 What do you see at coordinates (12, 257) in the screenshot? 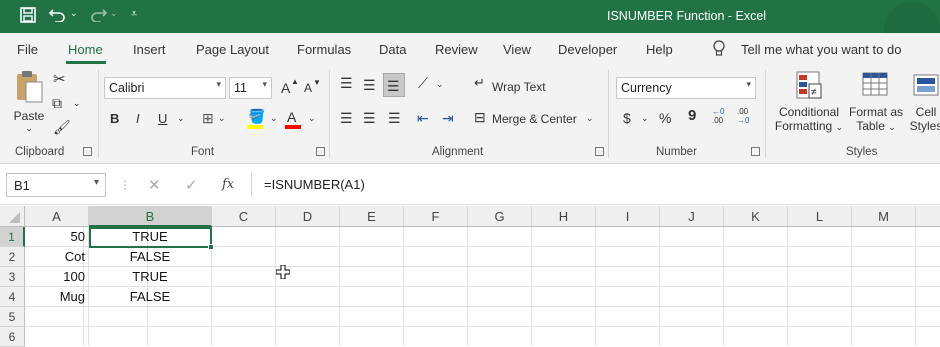
I see `row-header-2: 2` at bounding box center [12, 257].